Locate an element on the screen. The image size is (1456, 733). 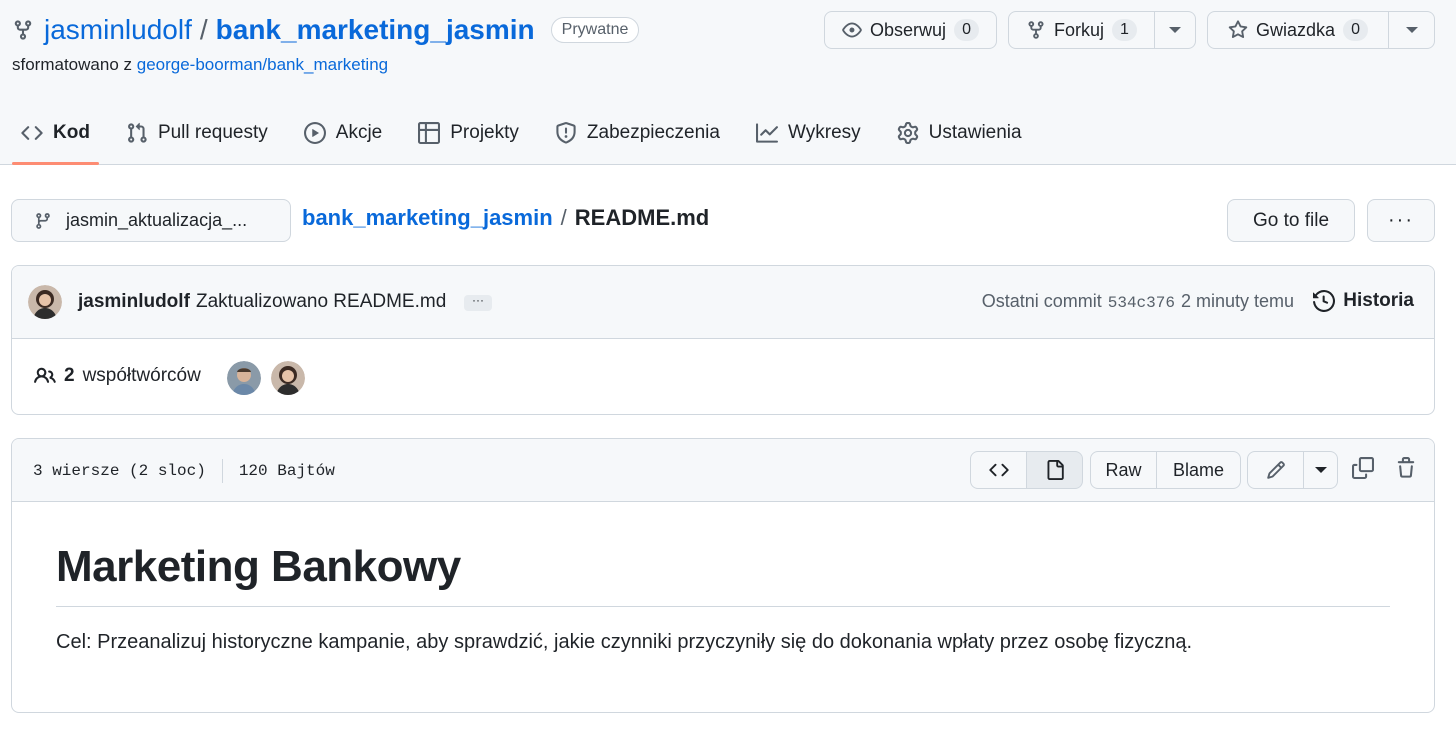
people-icon is located at coordinates (45, 375).